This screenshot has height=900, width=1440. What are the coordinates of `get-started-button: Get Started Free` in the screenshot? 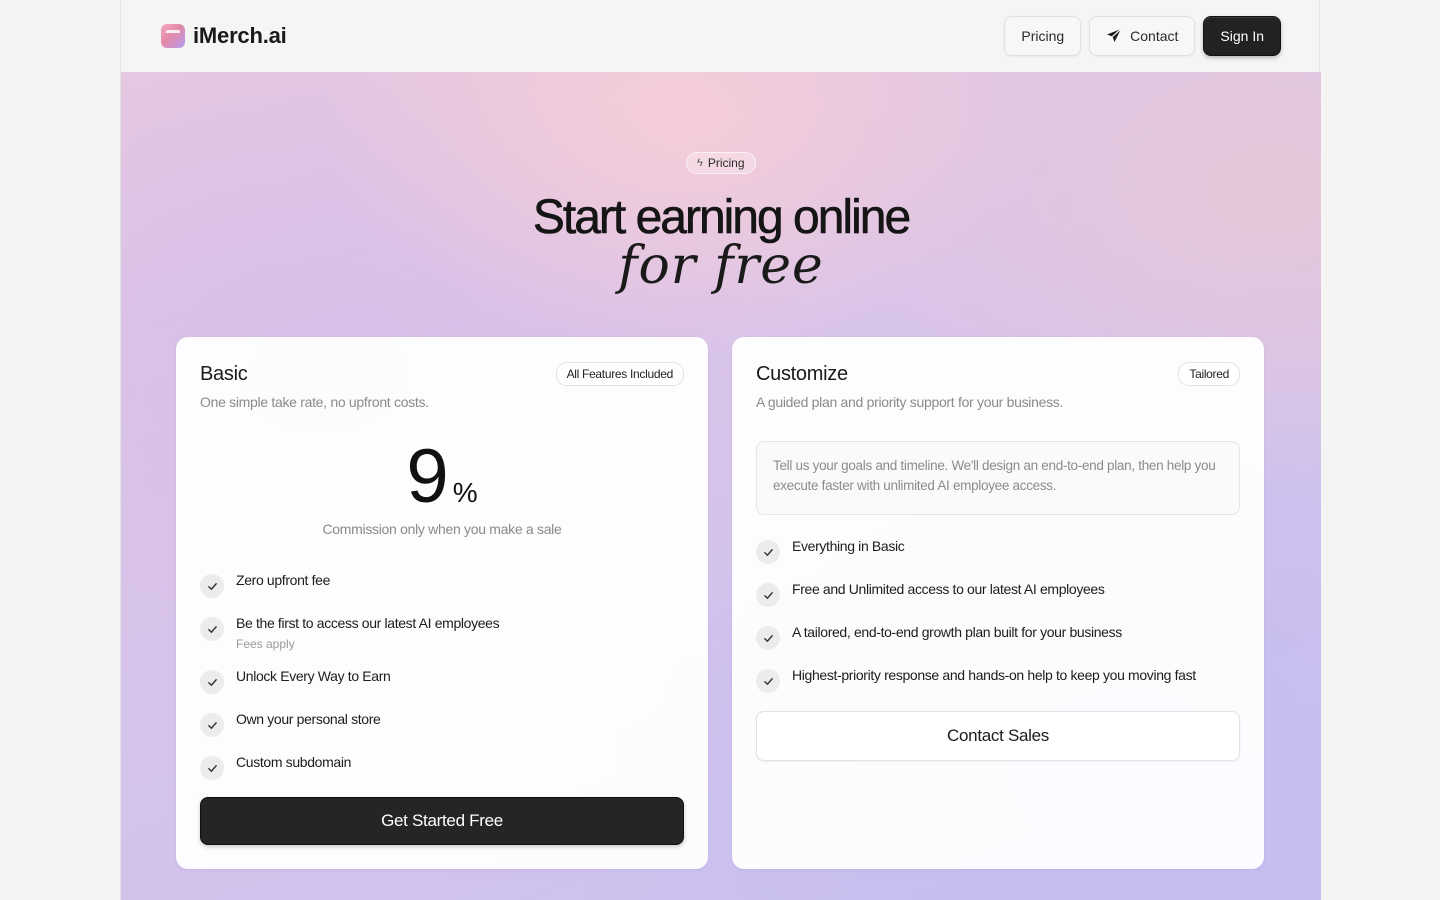 It's located at (442, 821).